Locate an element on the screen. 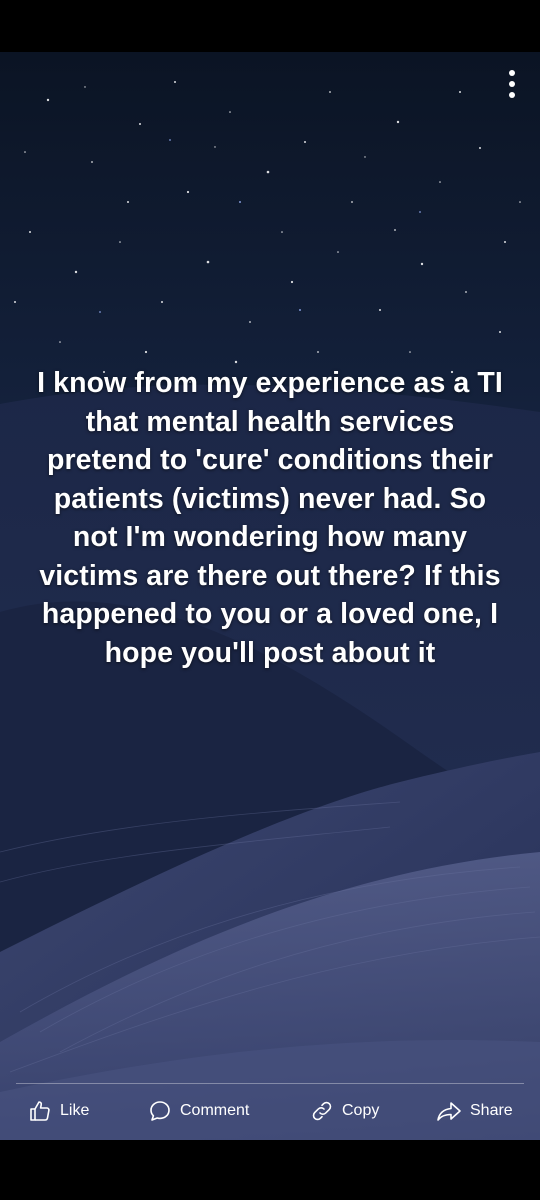 The height and width of the screenshot is (1200, 540). thumbs-up-icon is located at coordinates (40, 1111).